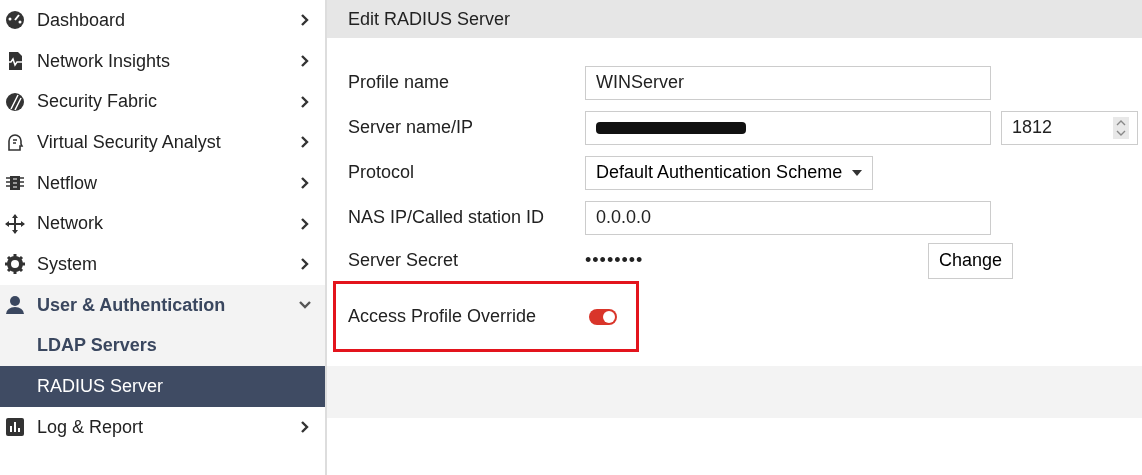 This screenshot has width=1142, height=475. I want to click on gauge-icon, so click(15, 20).